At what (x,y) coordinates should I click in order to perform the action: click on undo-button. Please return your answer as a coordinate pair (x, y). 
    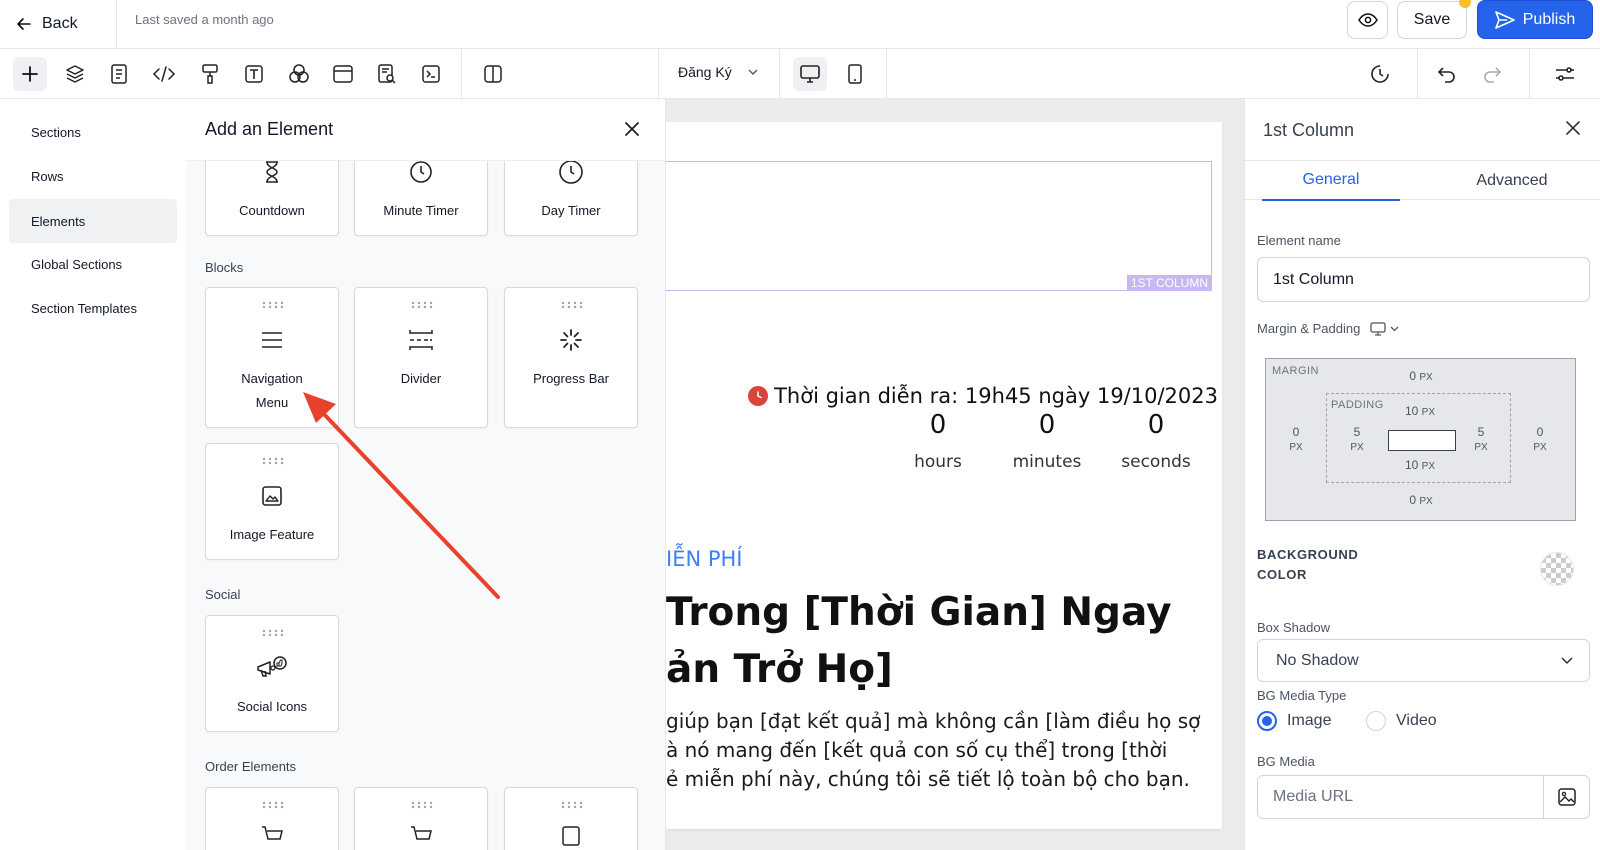
    Looking at the image, I should click on (1447, 74).